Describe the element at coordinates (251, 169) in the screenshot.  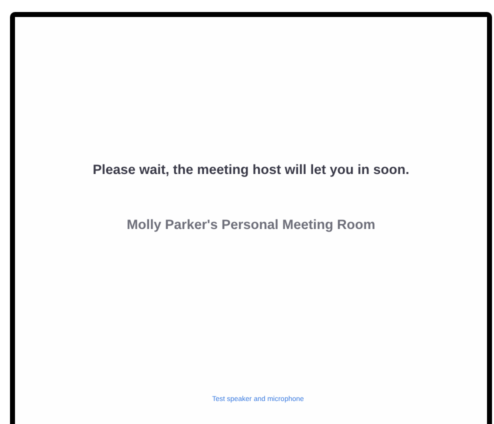
I see `waiting-message: Please wait, the meeting host will let you in soon.` at that location.